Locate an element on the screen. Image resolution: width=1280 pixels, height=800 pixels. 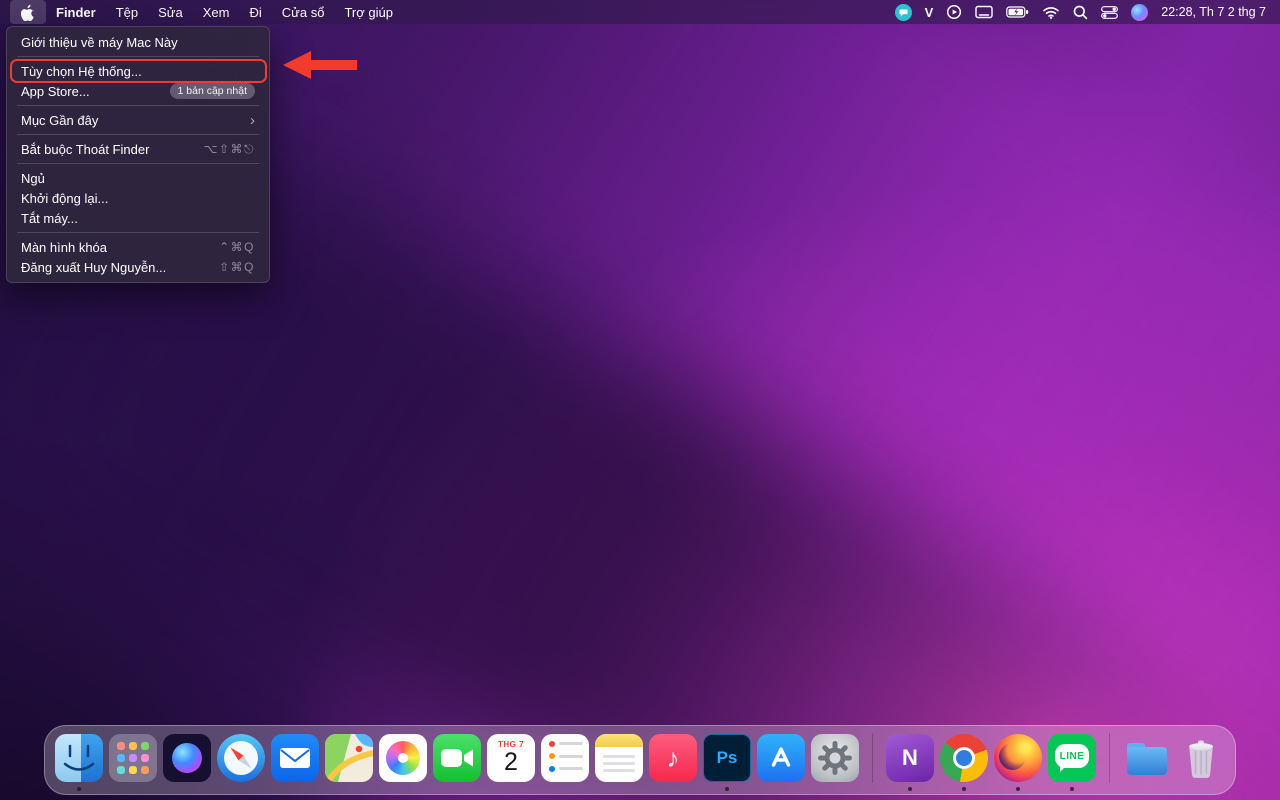
battery-icon is located at coordinates (1017, 12).